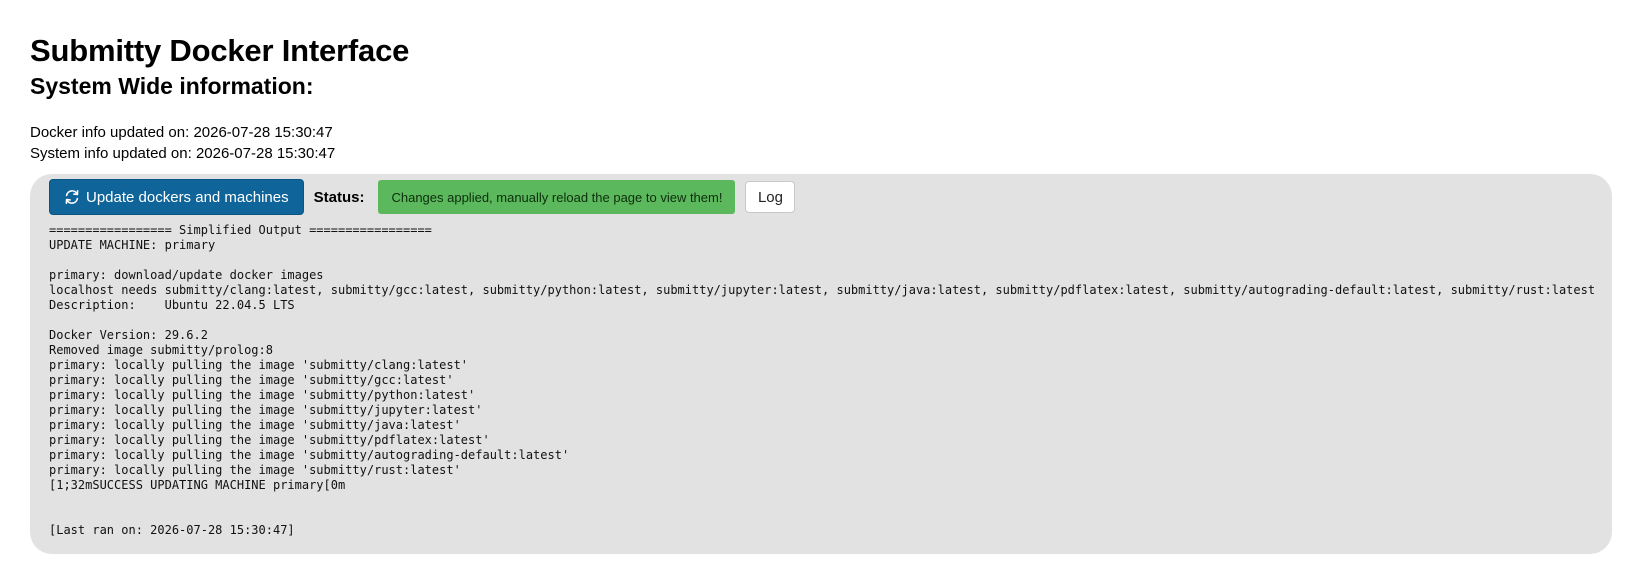 This screenshot has height=583, width=1640. I want to click on update-dockers-label: Update dockers and machines, so click(187, 197).